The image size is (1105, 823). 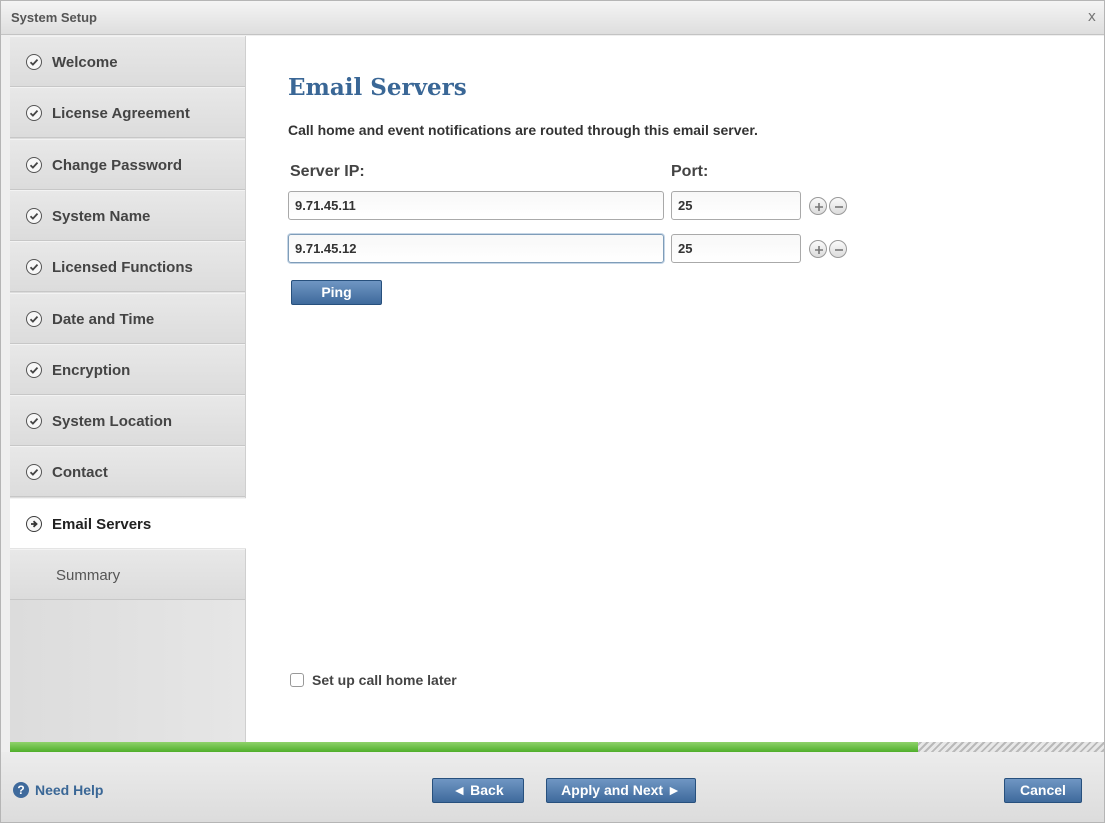 What do you see at coordinates (21, 790) in the screenshot?
I see `help-icon: ?` at bounding box center [21, 790].